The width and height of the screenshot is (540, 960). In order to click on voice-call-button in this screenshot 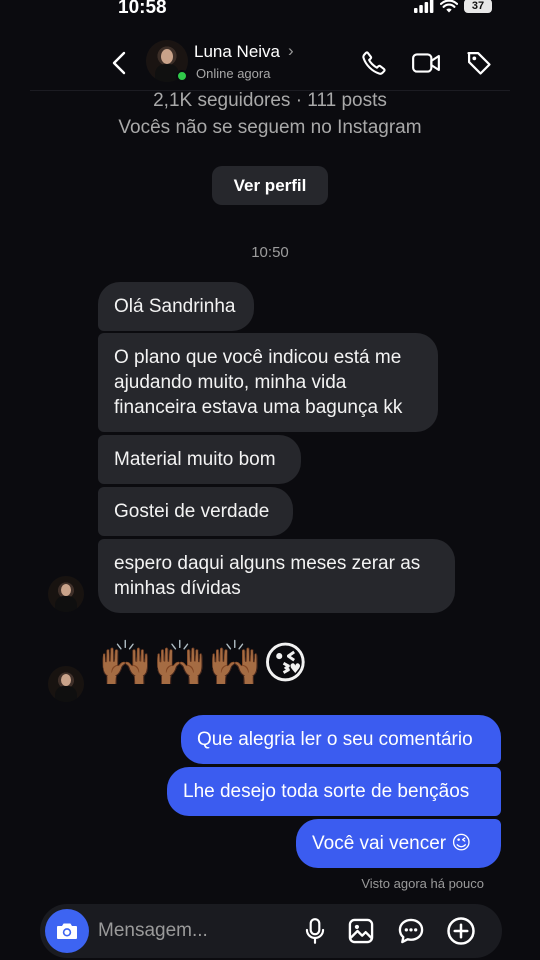, I will do `click(374, 63)`.